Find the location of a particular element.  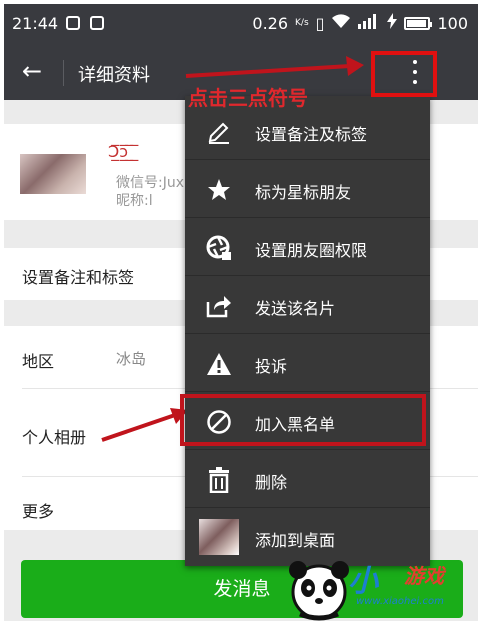

menu-item-delete: 删除 is located at coordinates (307, 479).